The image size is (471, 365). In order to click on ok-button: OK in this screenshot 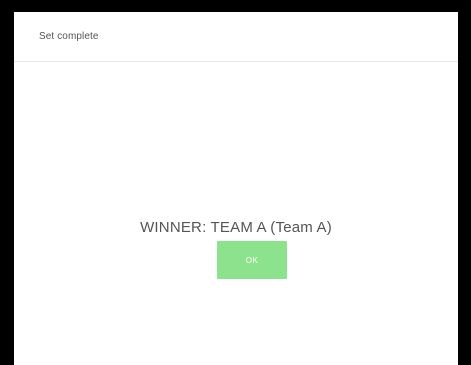, I will do `click(252, 260)`.